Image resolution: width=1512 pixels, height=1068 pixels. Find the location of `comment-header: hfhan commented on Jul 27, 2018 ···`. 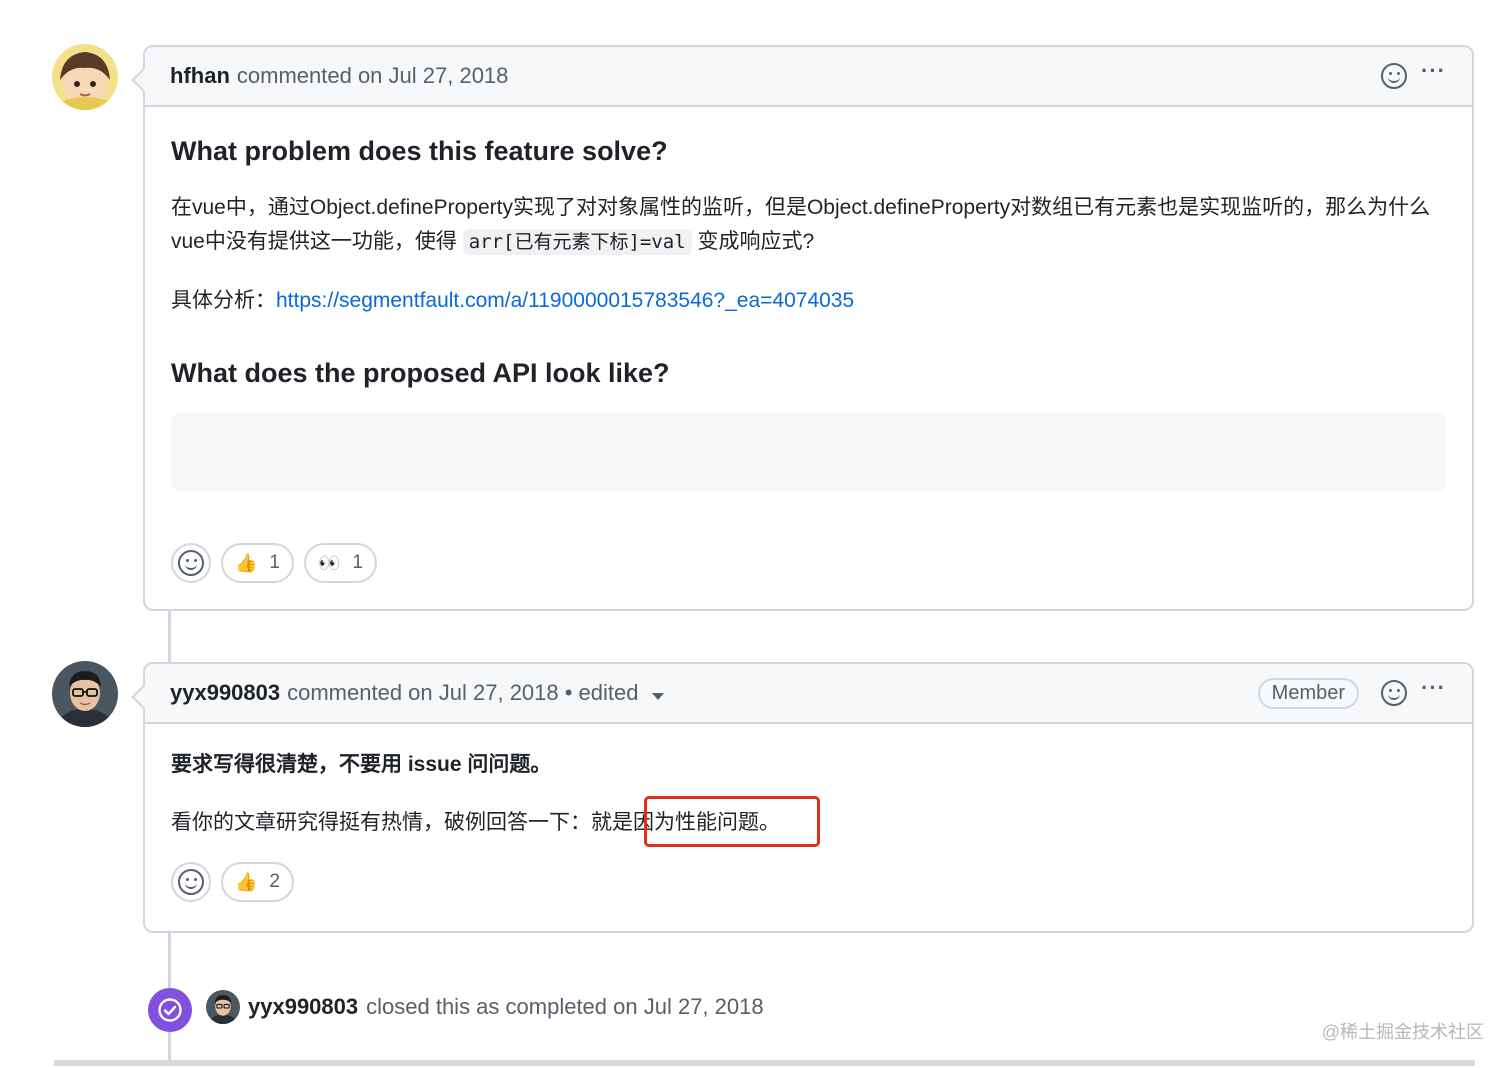

comment-header: hfhan commented on Jul 27, 2018 ··· is located at coordinates (808, 77).